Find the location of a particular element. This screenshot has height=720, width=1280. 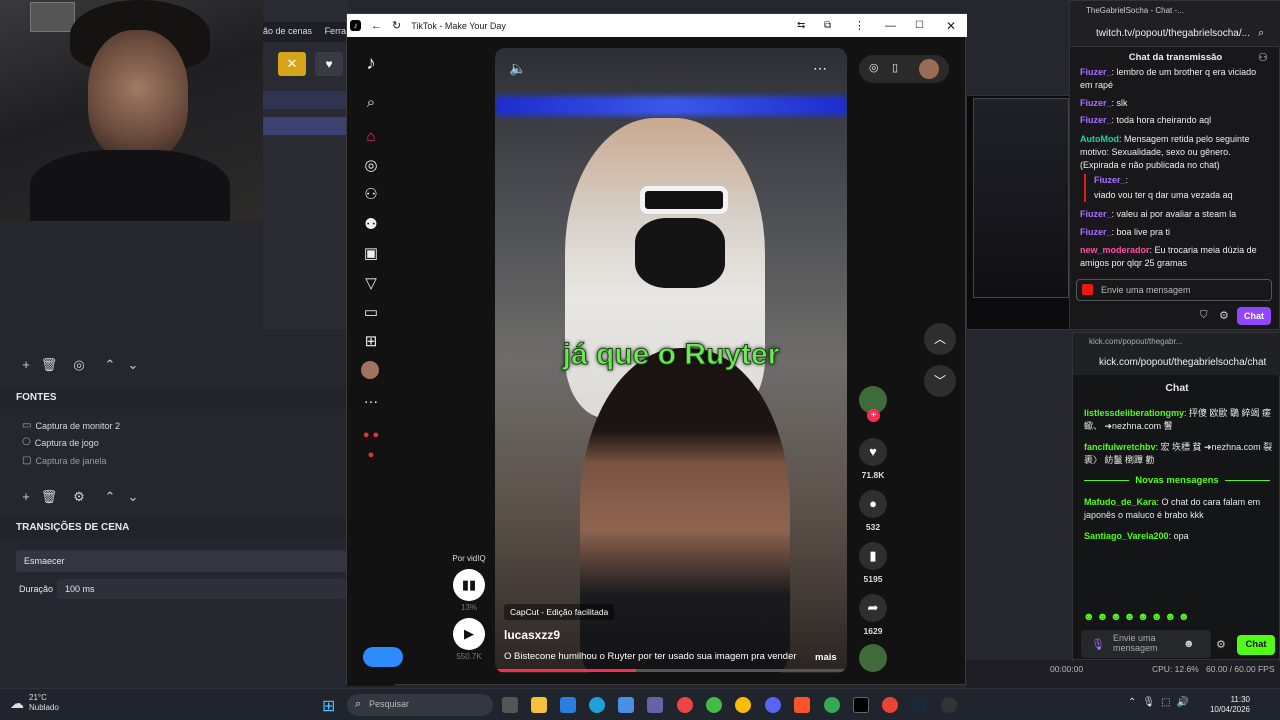

share-action: ➦ 1629 is located at coordinates (873, 615).